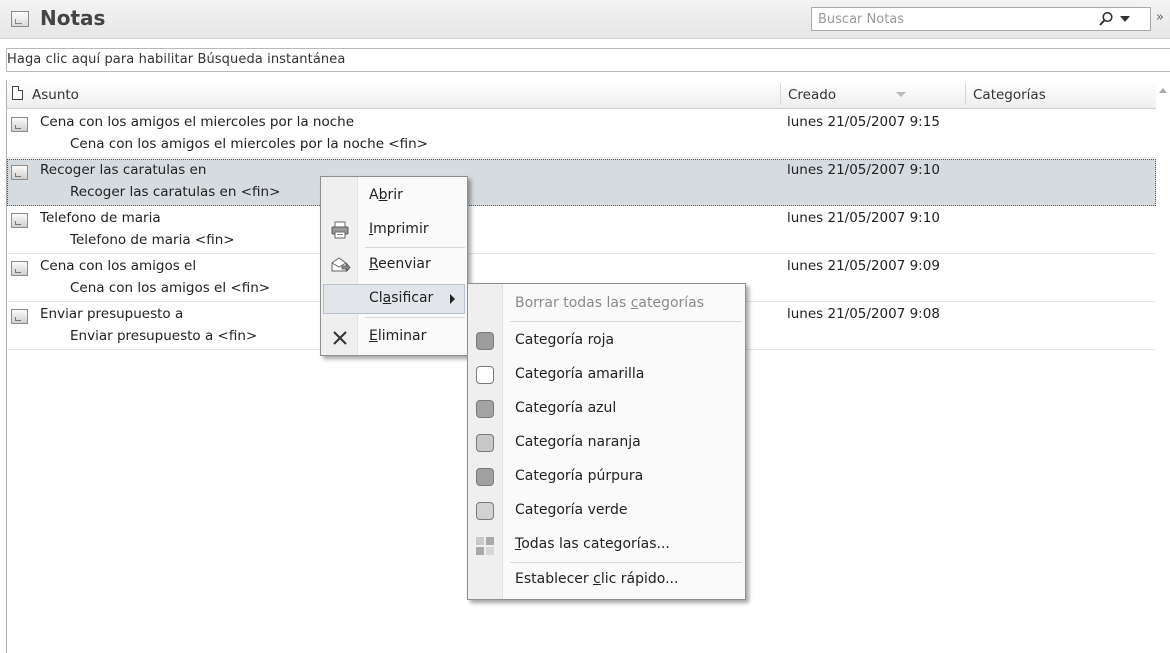 The image size is (1170, 653). I want to click on note-preview: Enviar presupuesto a <fin>, so click(164, 336).